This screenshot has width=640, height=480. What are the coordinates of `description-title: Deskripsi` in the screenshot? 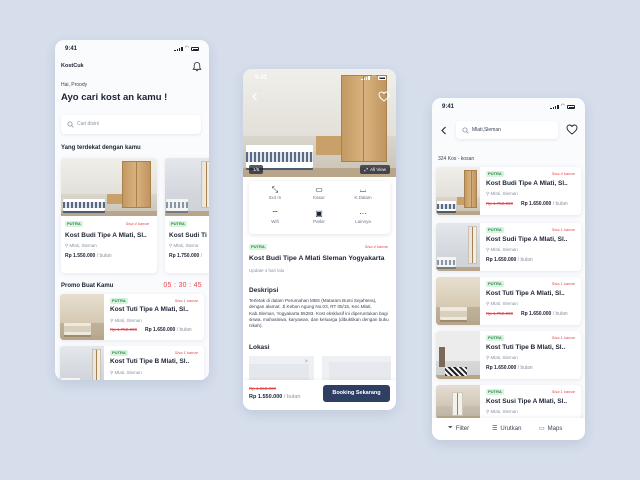 It's located at (264, 290).